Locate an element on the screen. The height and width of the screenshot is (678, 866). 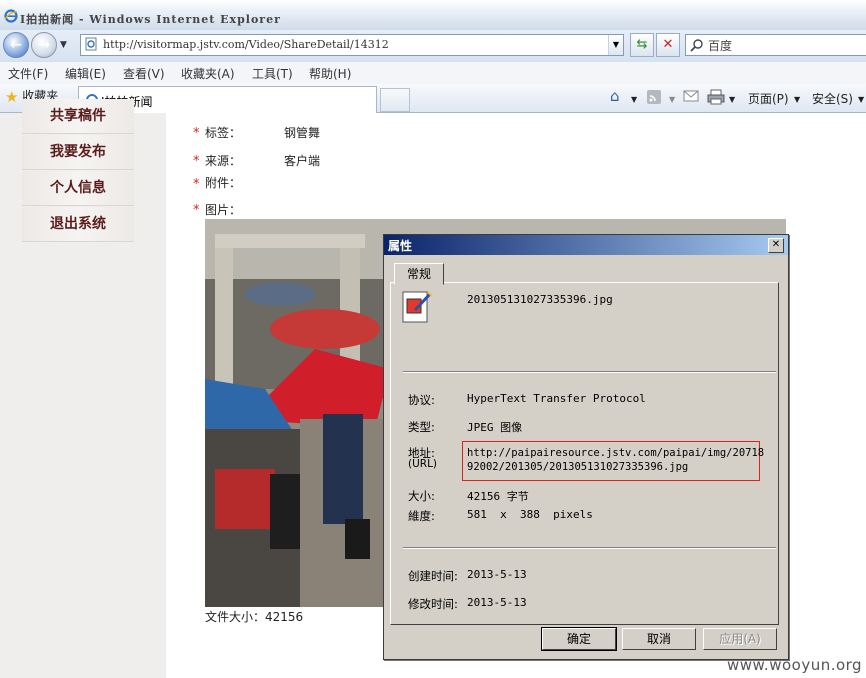
forward-icon: → is located at coordinates (44, 45).